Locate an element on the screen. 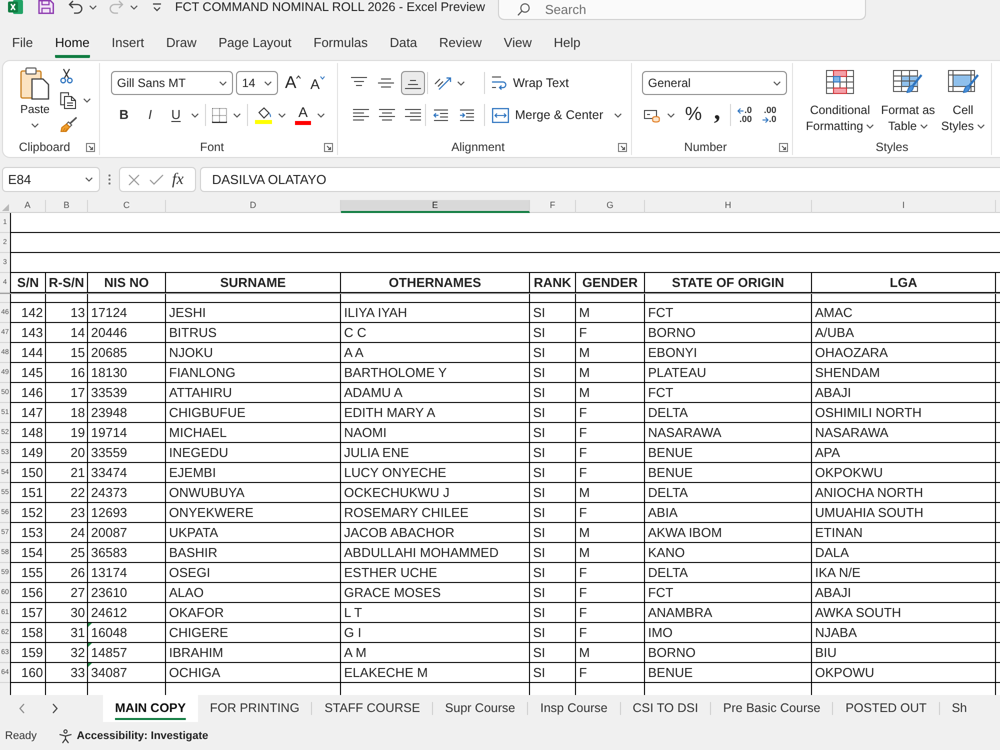  sheet-tab: FOR PRINTING is located at coordinates (255, 708).